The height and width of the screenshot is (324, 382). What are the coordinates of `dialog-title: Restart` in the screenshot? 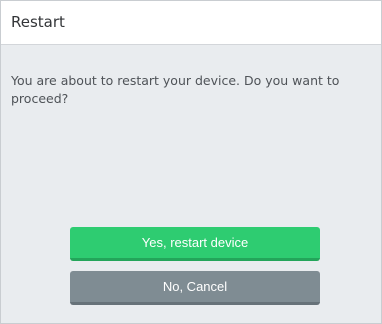 It's located at (38, 22).